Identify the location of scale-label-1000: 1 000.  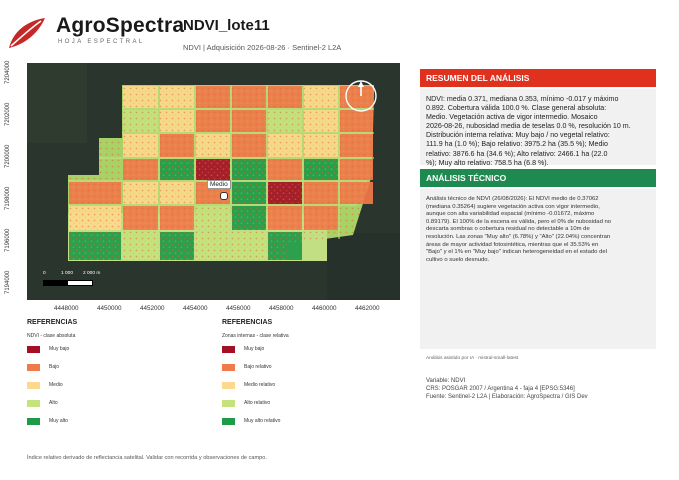
(67, 273).